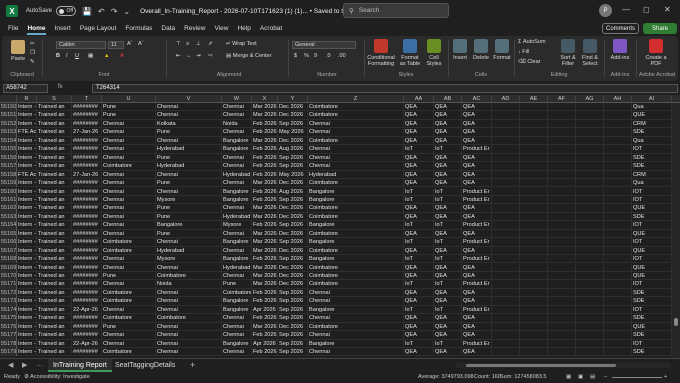 The image size is (680, 383). I want to click on vertical-scrollbar, so click(676, 230).